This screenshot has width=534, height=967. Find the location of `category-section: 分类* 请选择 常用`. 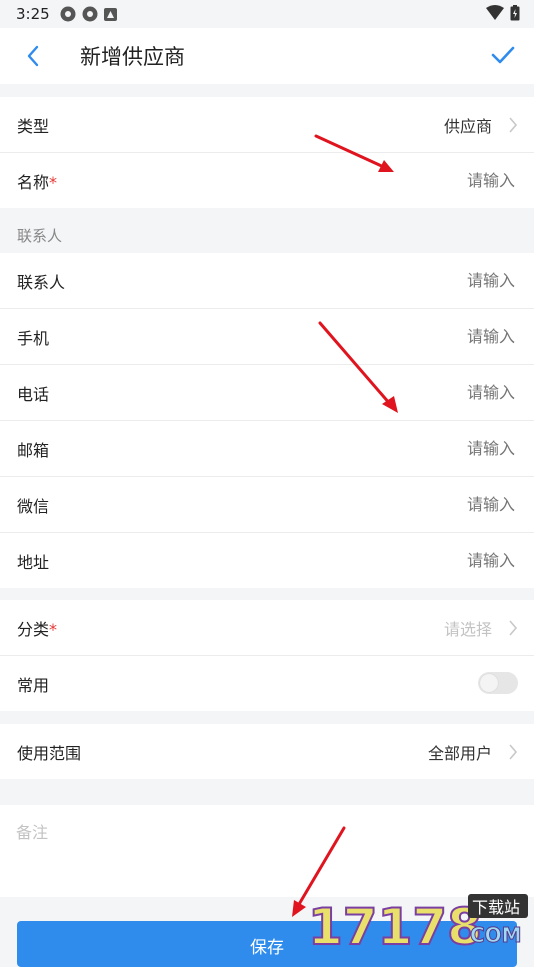

category-section: 分类* 请选择 常用 is located at coordinates (267, 655).